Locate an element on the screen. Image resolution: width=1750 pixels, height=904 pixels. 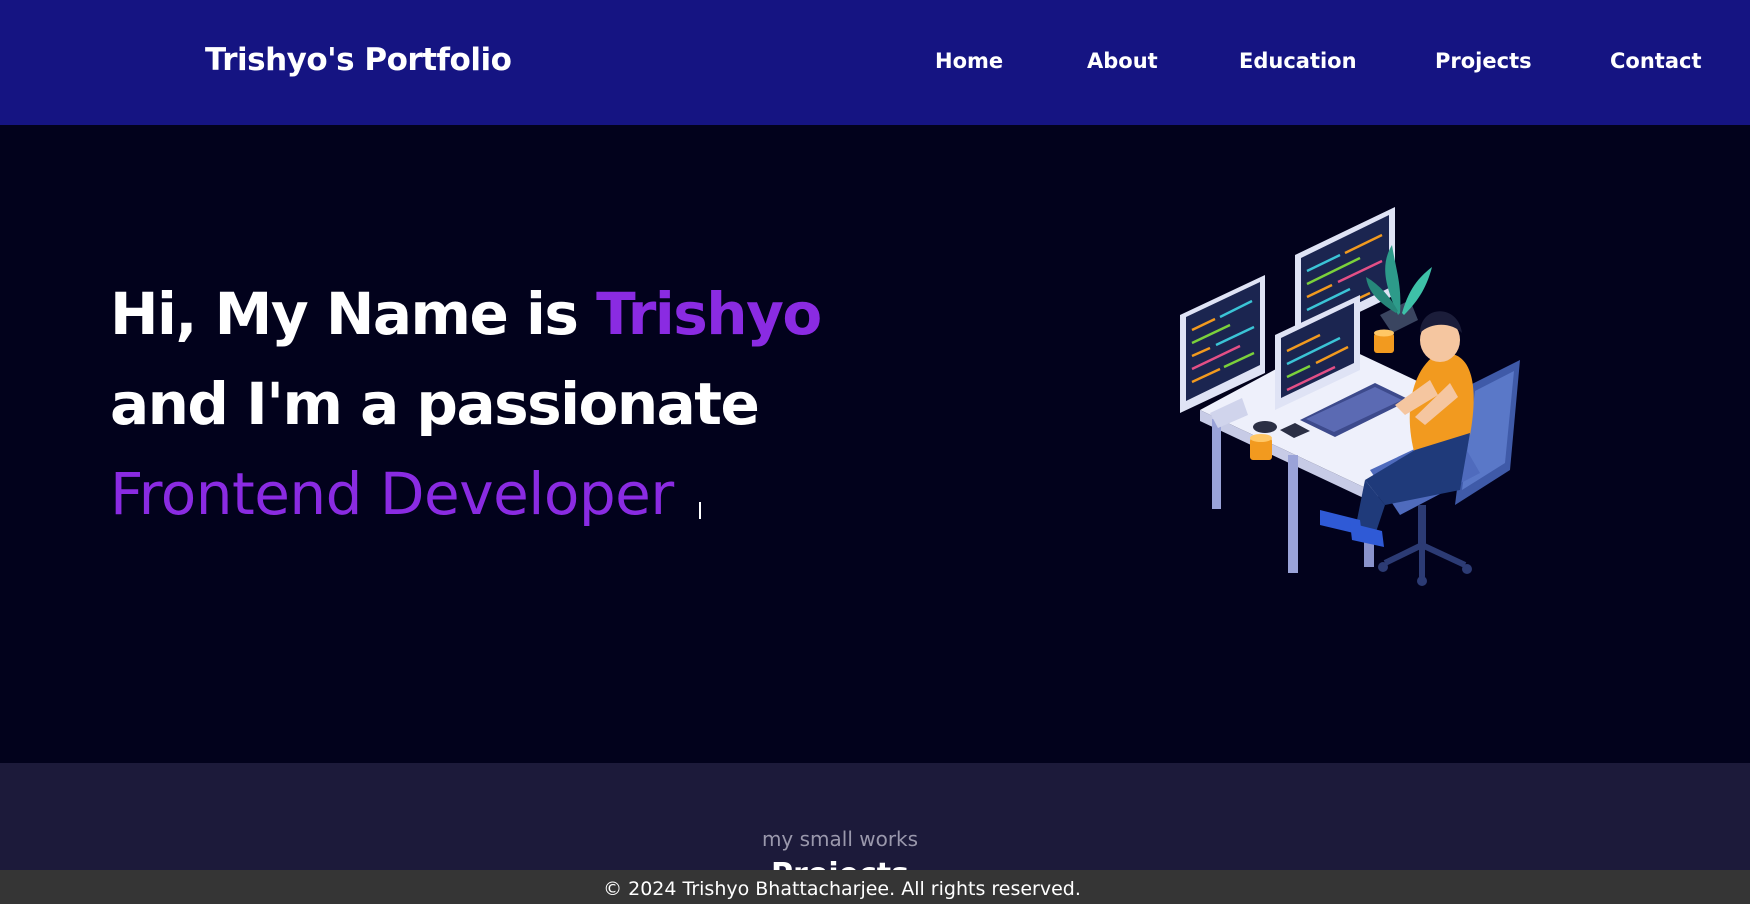
nav-link-projects: Projects is located at coordinates (1483, 61).